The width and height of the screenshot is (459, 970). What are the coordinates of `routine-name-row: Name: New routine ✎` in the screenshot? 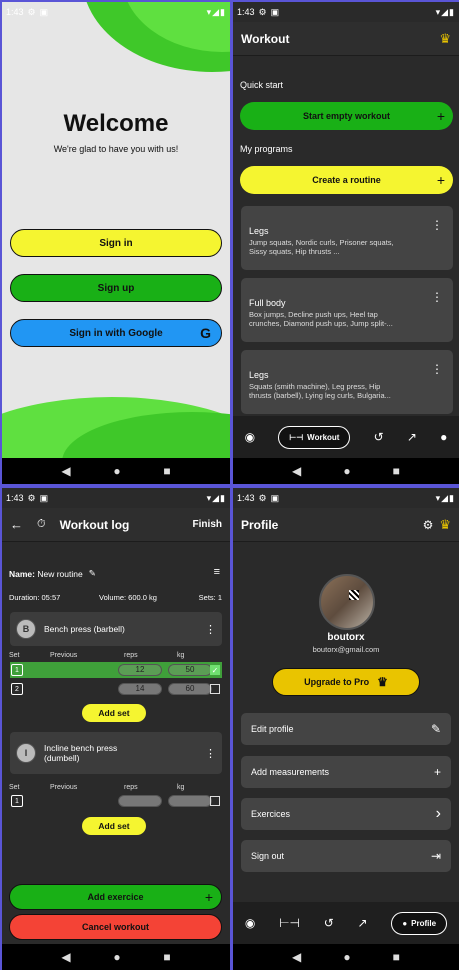 It's located at (52, 573).